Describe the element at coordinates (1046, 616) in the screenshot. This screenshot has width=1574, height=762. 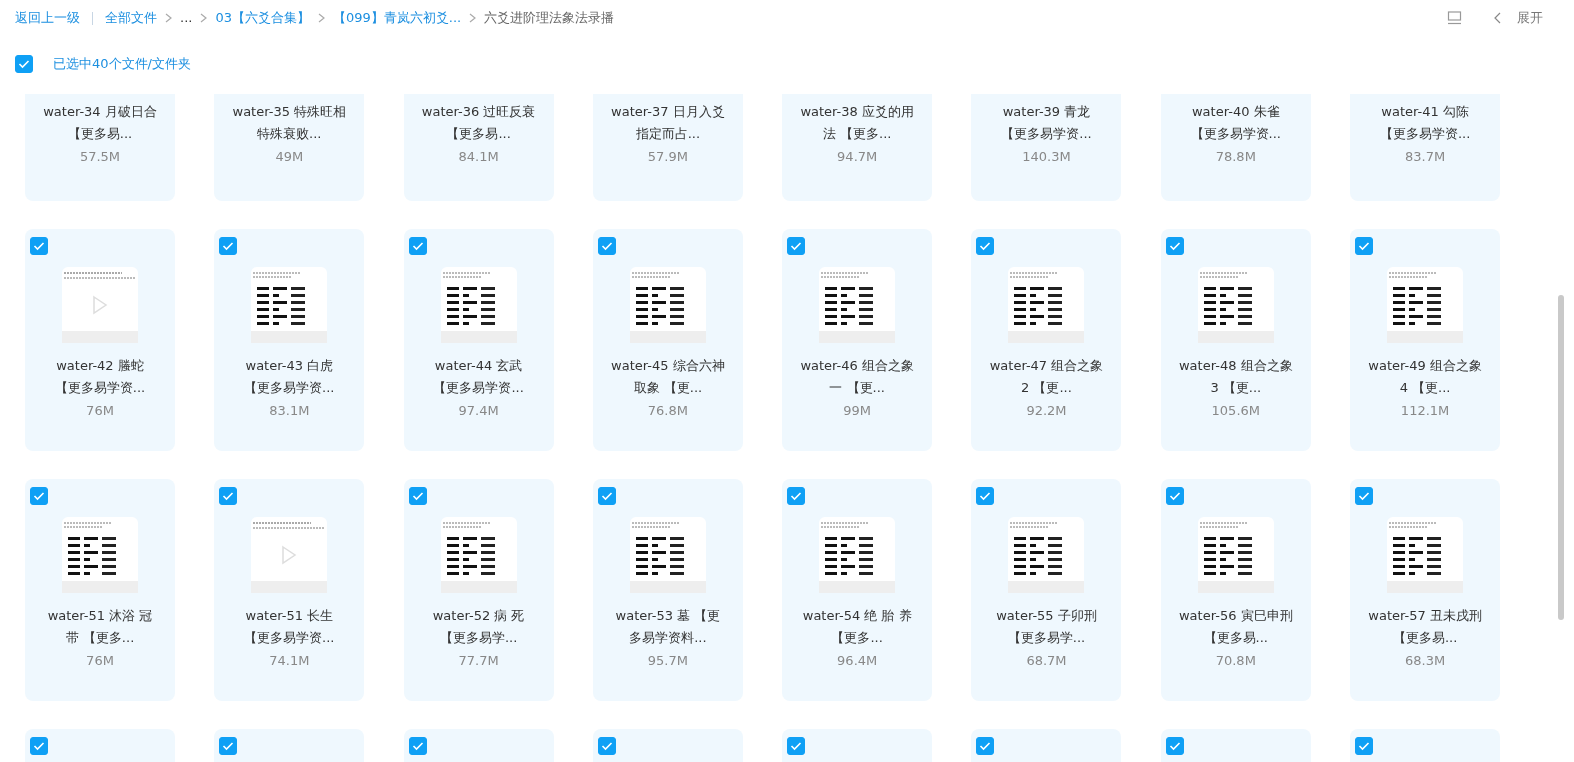
I see `file-name: water-55 子卯刑` at that location.